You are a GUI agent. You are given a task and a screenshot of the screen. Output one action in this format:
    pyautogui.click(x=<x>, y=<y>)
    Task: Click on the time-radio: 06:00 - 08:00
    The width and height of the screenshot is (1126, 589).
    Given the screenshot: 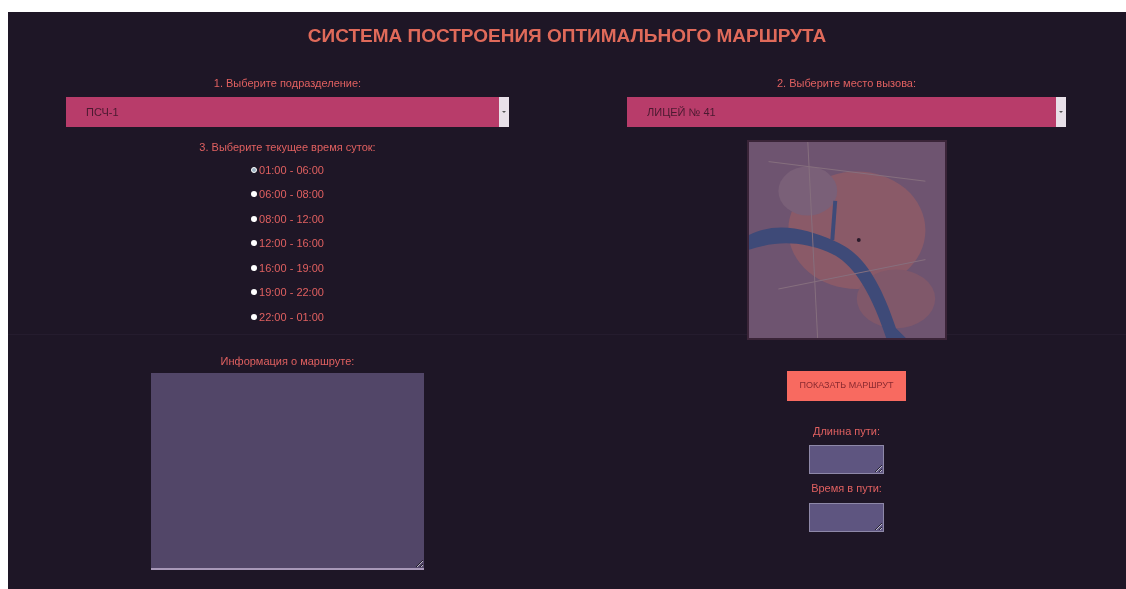 What is the action you would take?
    pyautogui.click(x=287, y=194)
    